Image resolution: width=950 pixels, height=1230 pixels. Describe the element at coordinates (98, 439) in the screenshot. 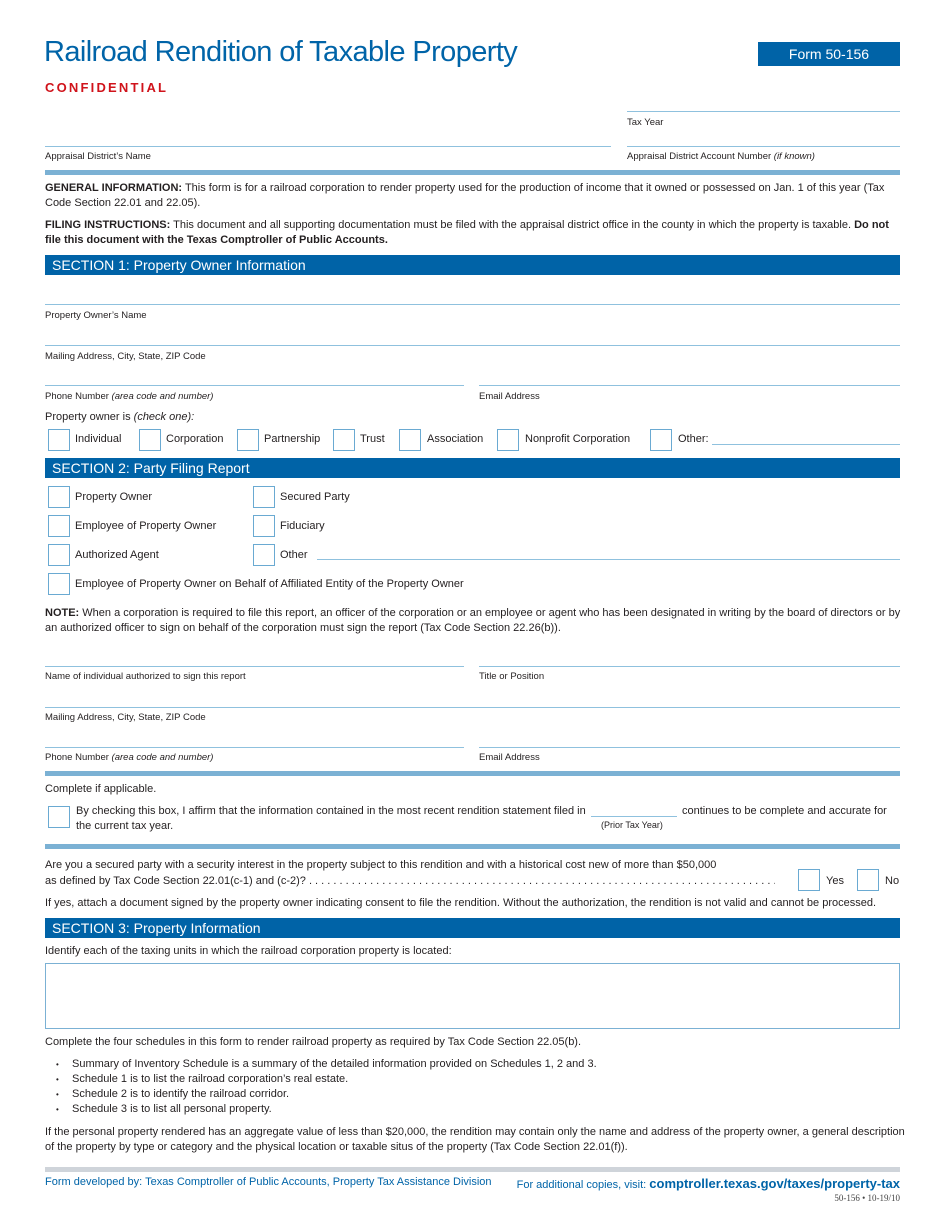

I see `label-individual: Individual` at that location.